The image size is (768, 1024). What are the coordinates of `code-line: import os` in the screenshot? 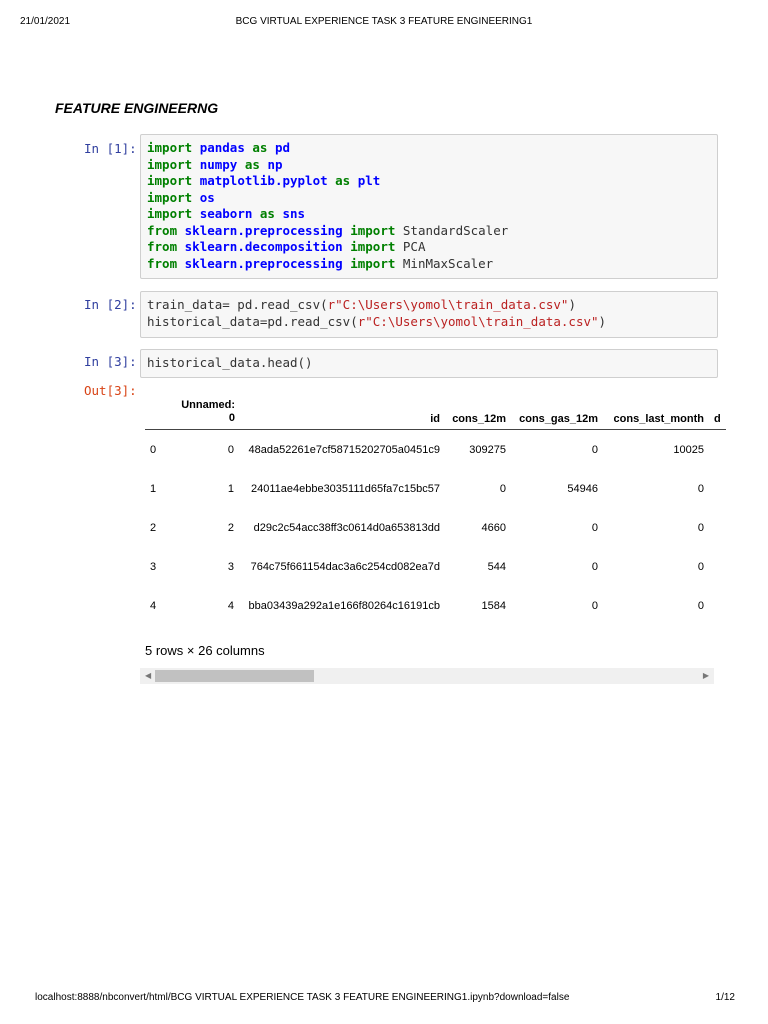 It's located at (429, 198).